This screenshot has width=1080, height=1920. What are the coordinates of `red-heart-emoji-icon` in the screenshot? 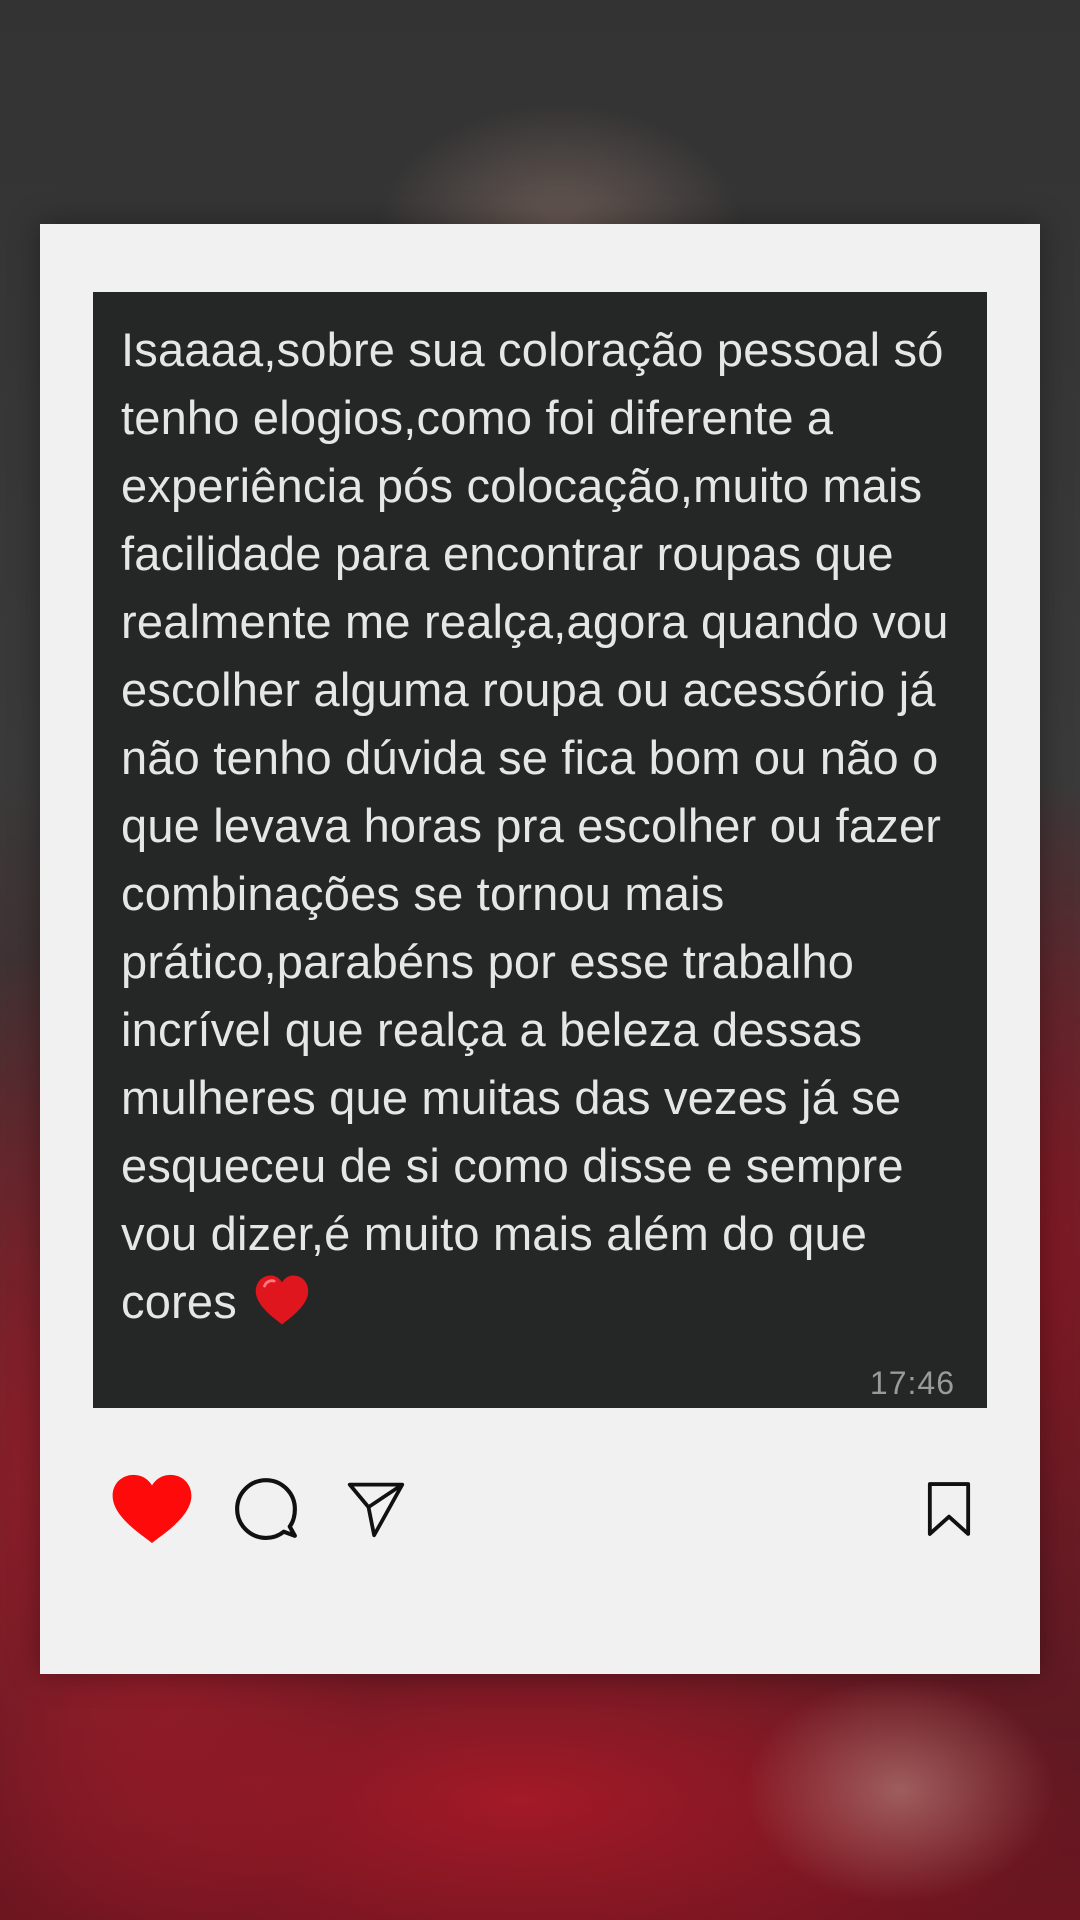 It's located at (282, 1300).